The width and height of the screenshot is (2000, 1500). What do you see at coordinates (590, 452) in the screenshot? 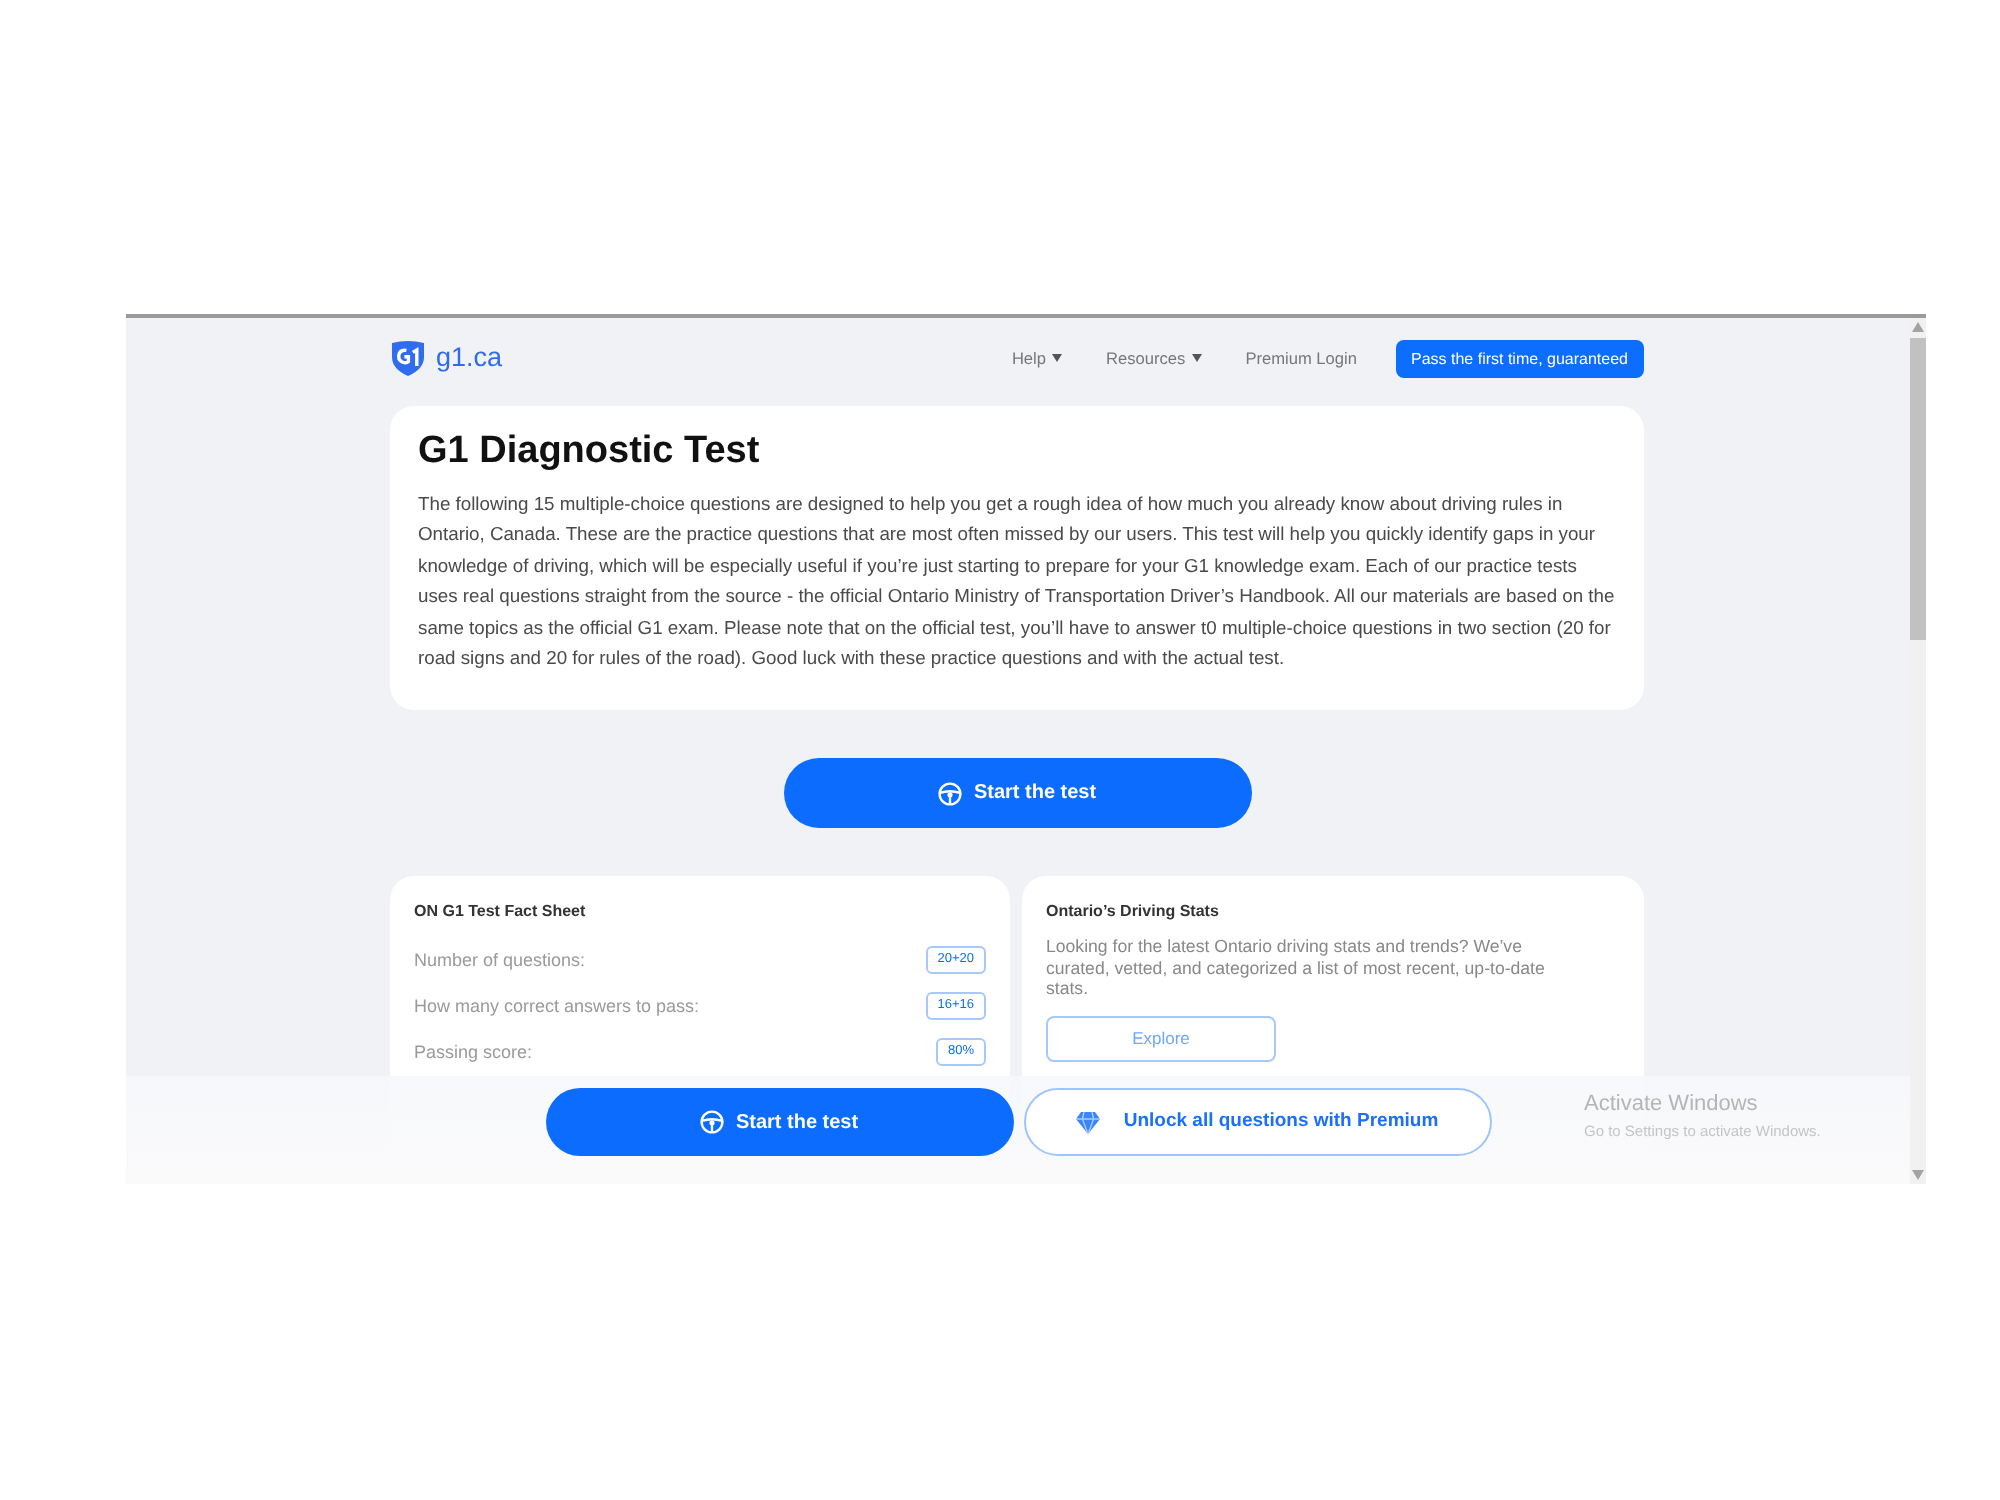
I see `page-title: G1 Diagnostic Test` at bounding box center [590, 452].